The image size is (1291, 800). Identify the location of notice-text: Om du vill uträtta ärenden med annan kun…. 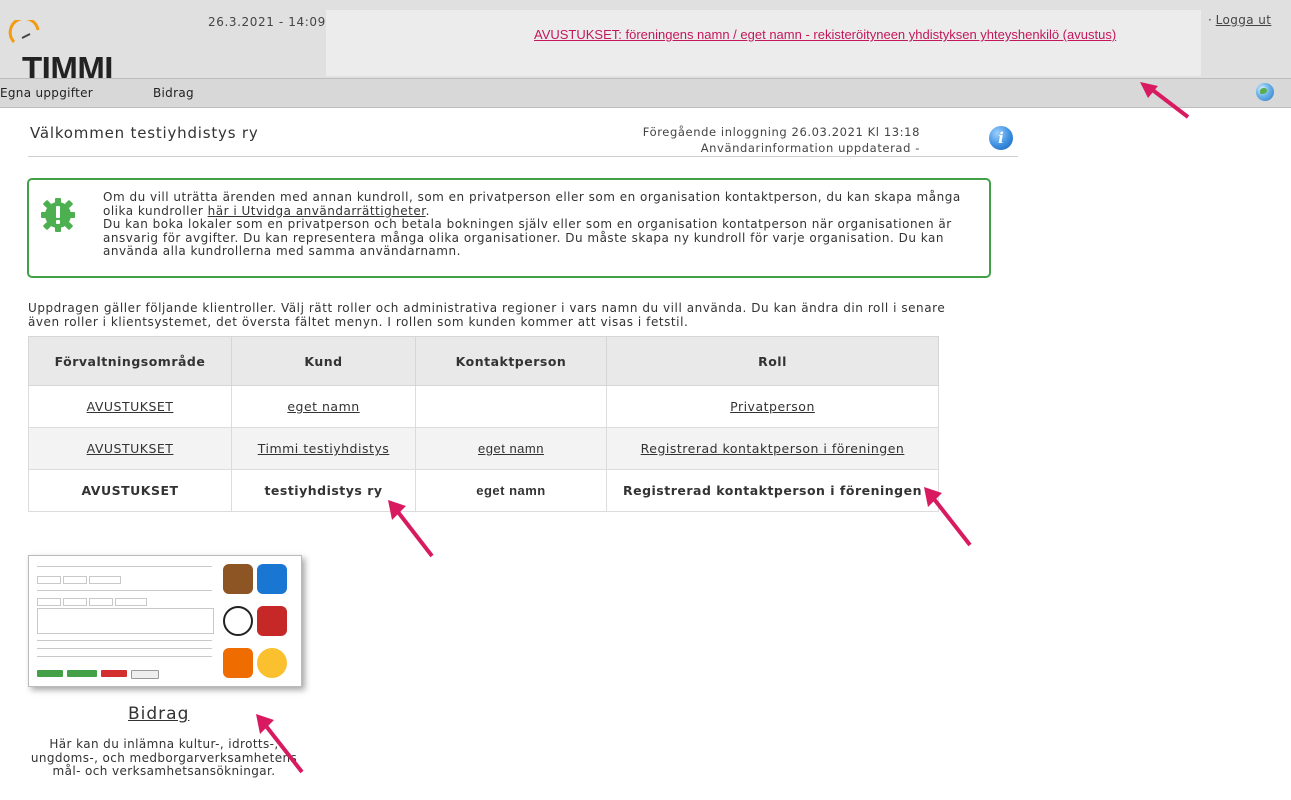
(543, 224).